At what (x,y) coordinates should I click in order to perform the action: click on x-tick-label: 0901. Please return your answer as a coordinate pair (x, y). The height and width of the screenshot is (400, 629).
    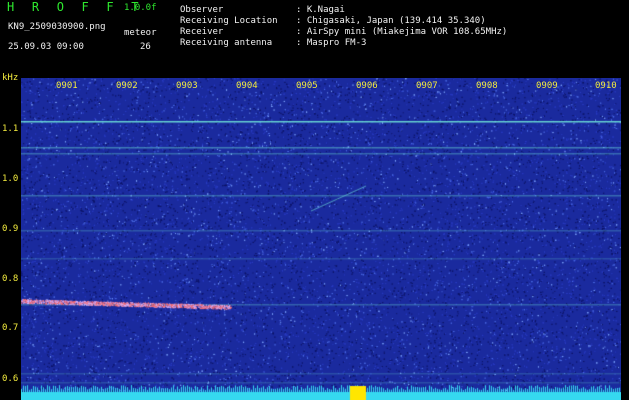
    Looking at the image, I should click on (67, 86).